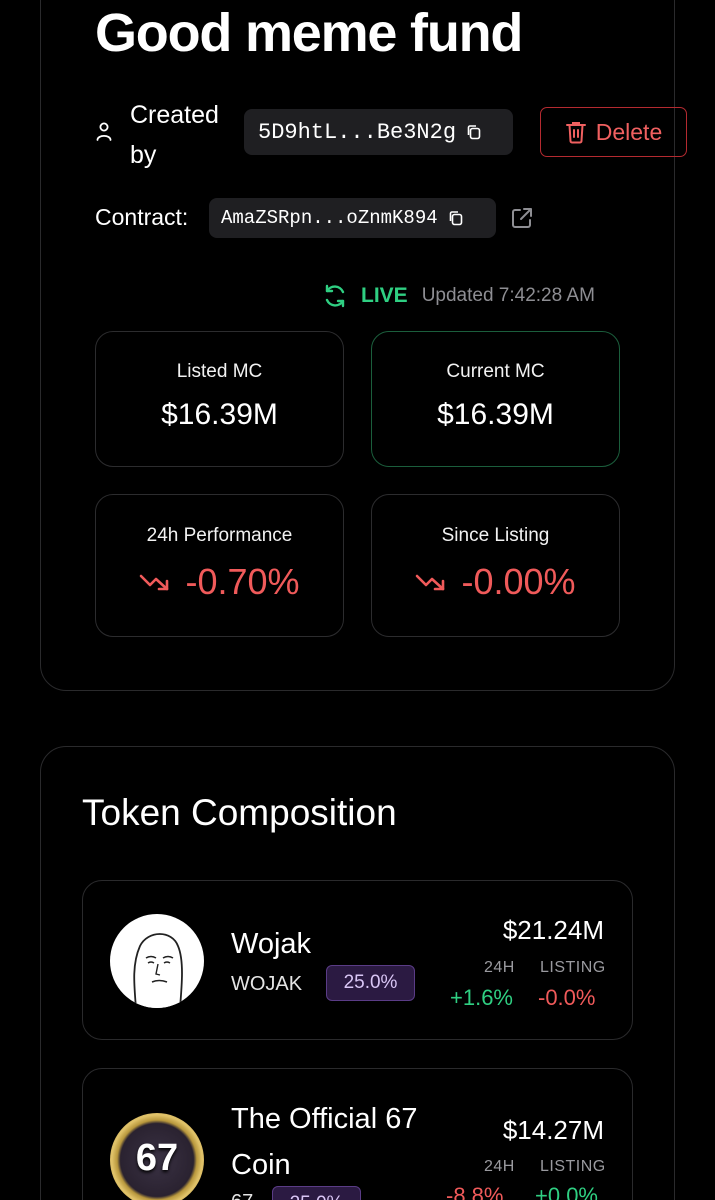 The image size is (715, 1200). I want to click on composition-title: Token Composition, so click(239, 812).